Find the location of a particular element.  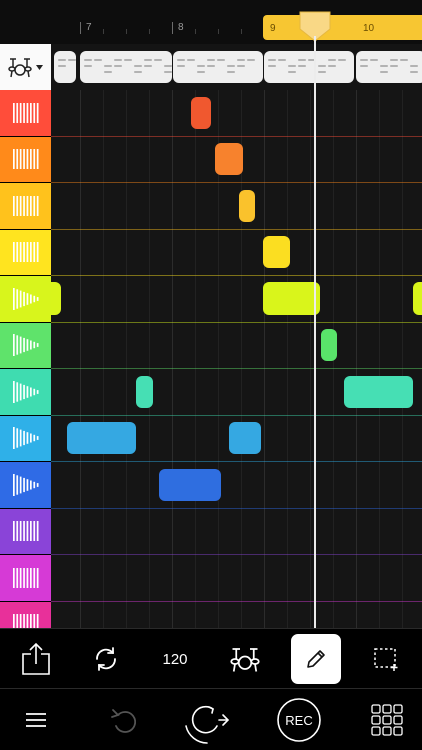

drum-pads is located at coordinates (25, 359).